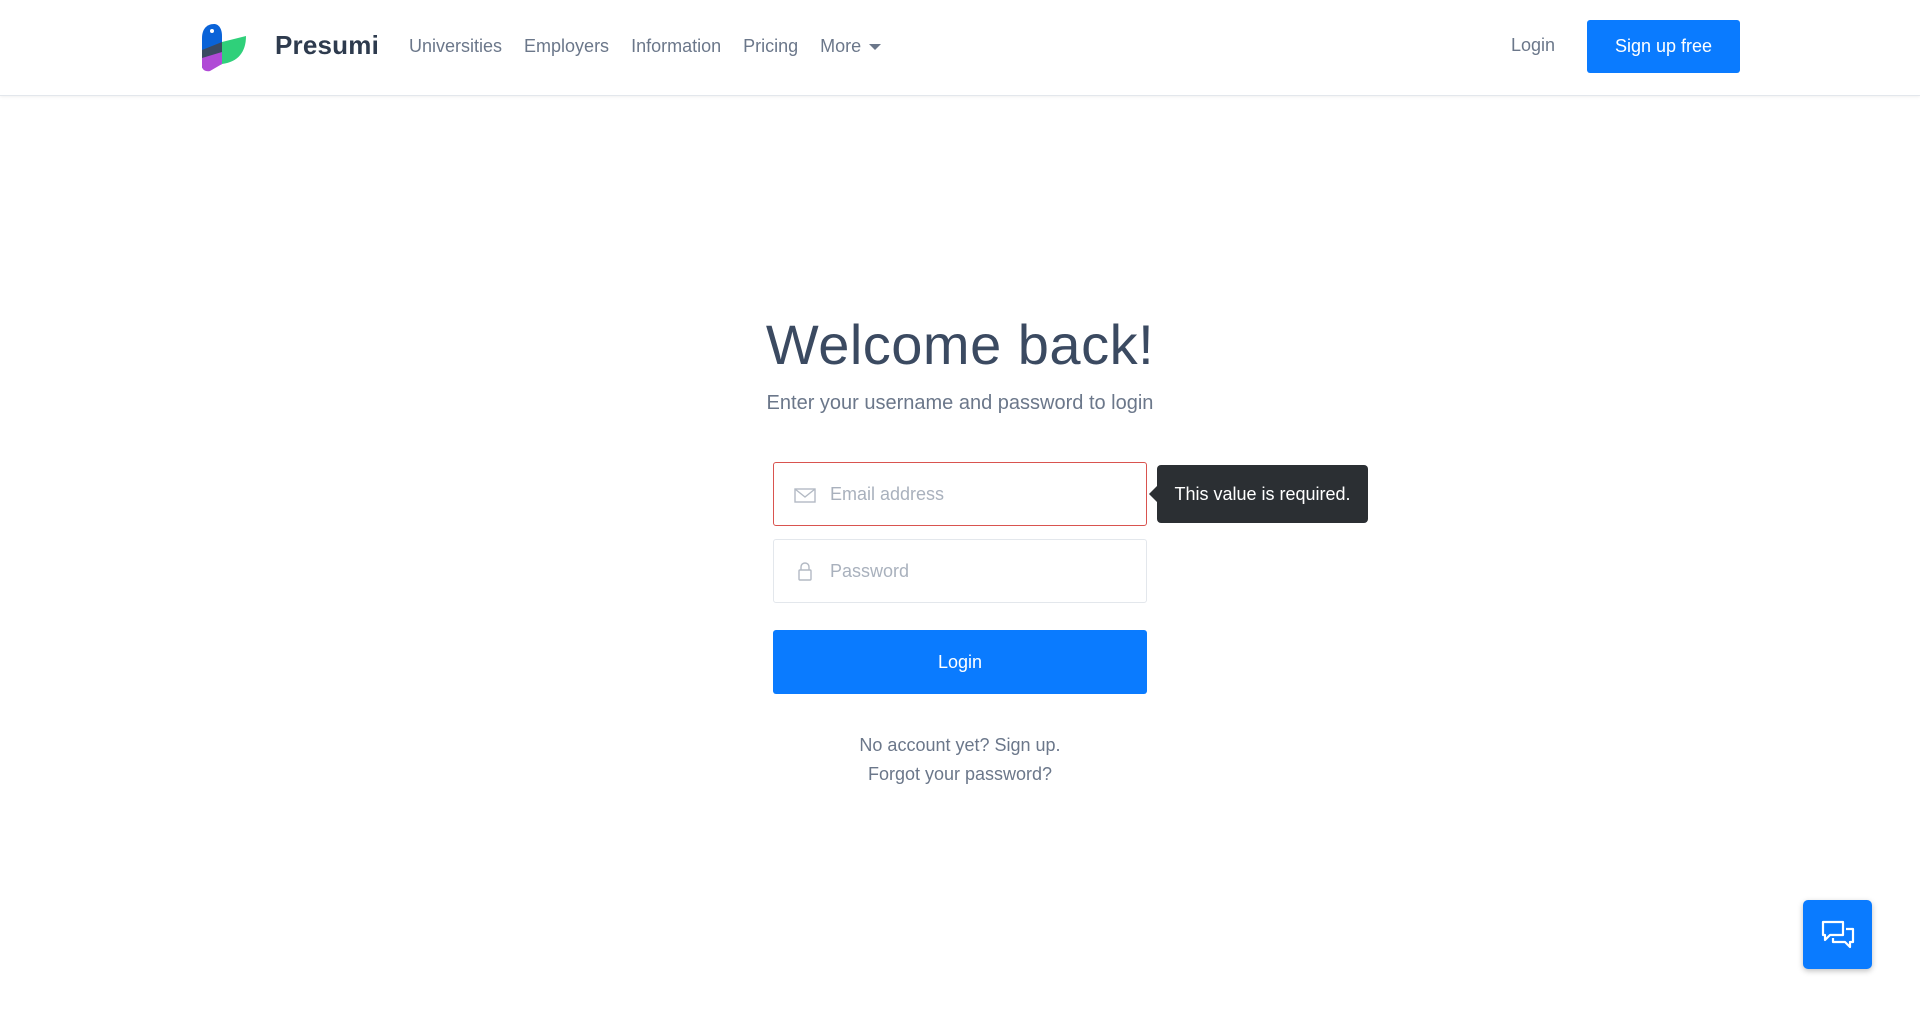 This screenshot has height=1017, width=1920. I want to click on chat-icon, so click(1837, 934).